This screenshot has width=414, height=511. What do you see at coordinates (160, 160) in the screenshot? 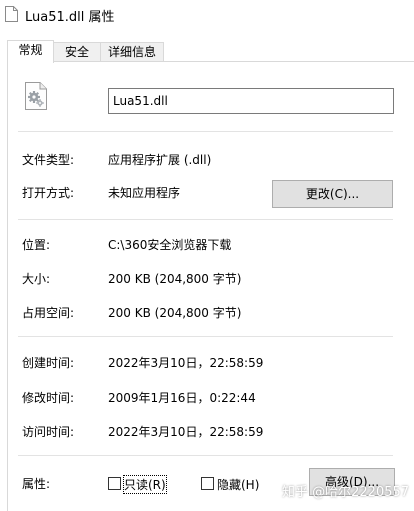
I see `file-type-value: 应用程序扩展 (.dll)` at bounding box center [160, 160].